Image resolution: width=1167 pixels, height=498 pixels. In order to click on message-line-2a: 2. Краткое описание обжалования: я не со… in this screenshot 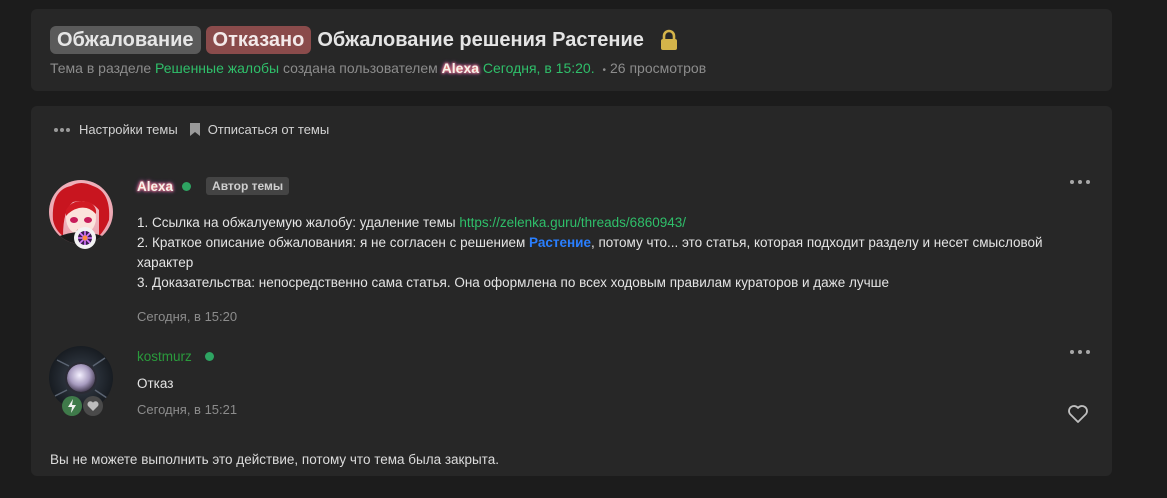, I will do `click(331, 242)`.